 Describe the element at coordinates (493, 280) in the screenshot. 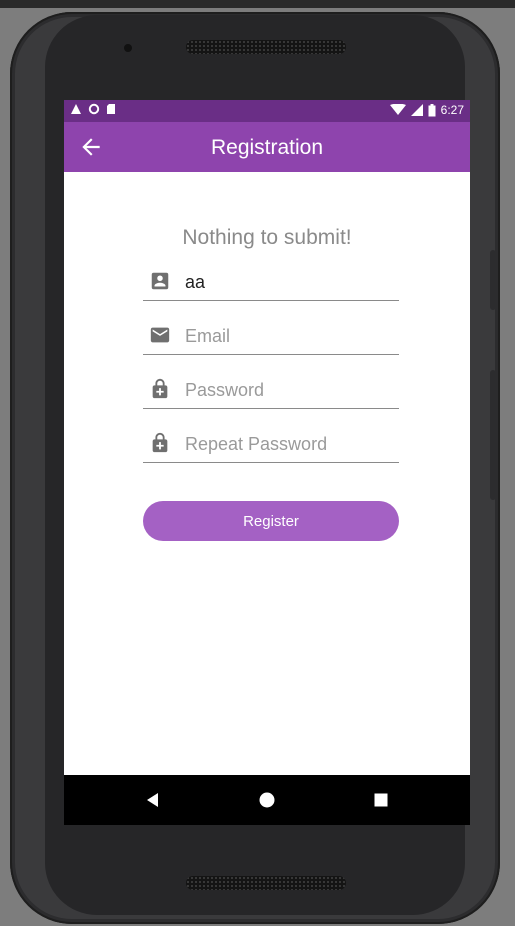

I see `power-button` at that location.